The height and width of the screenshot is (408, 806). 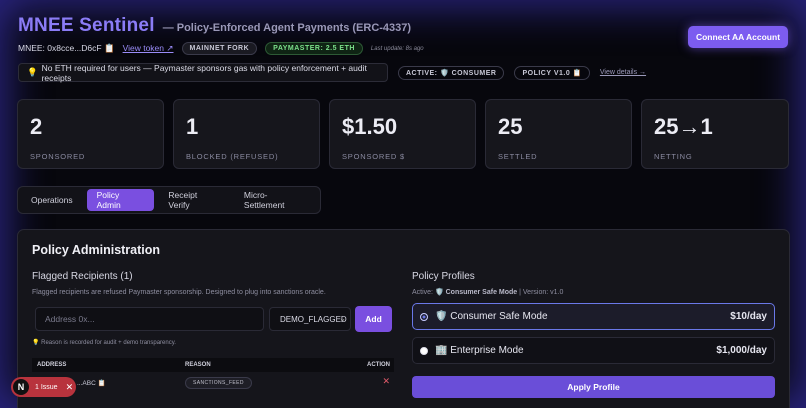 I want to click on profile-name: 🏢 Enterprise Mode, so click(x=479, y=350).